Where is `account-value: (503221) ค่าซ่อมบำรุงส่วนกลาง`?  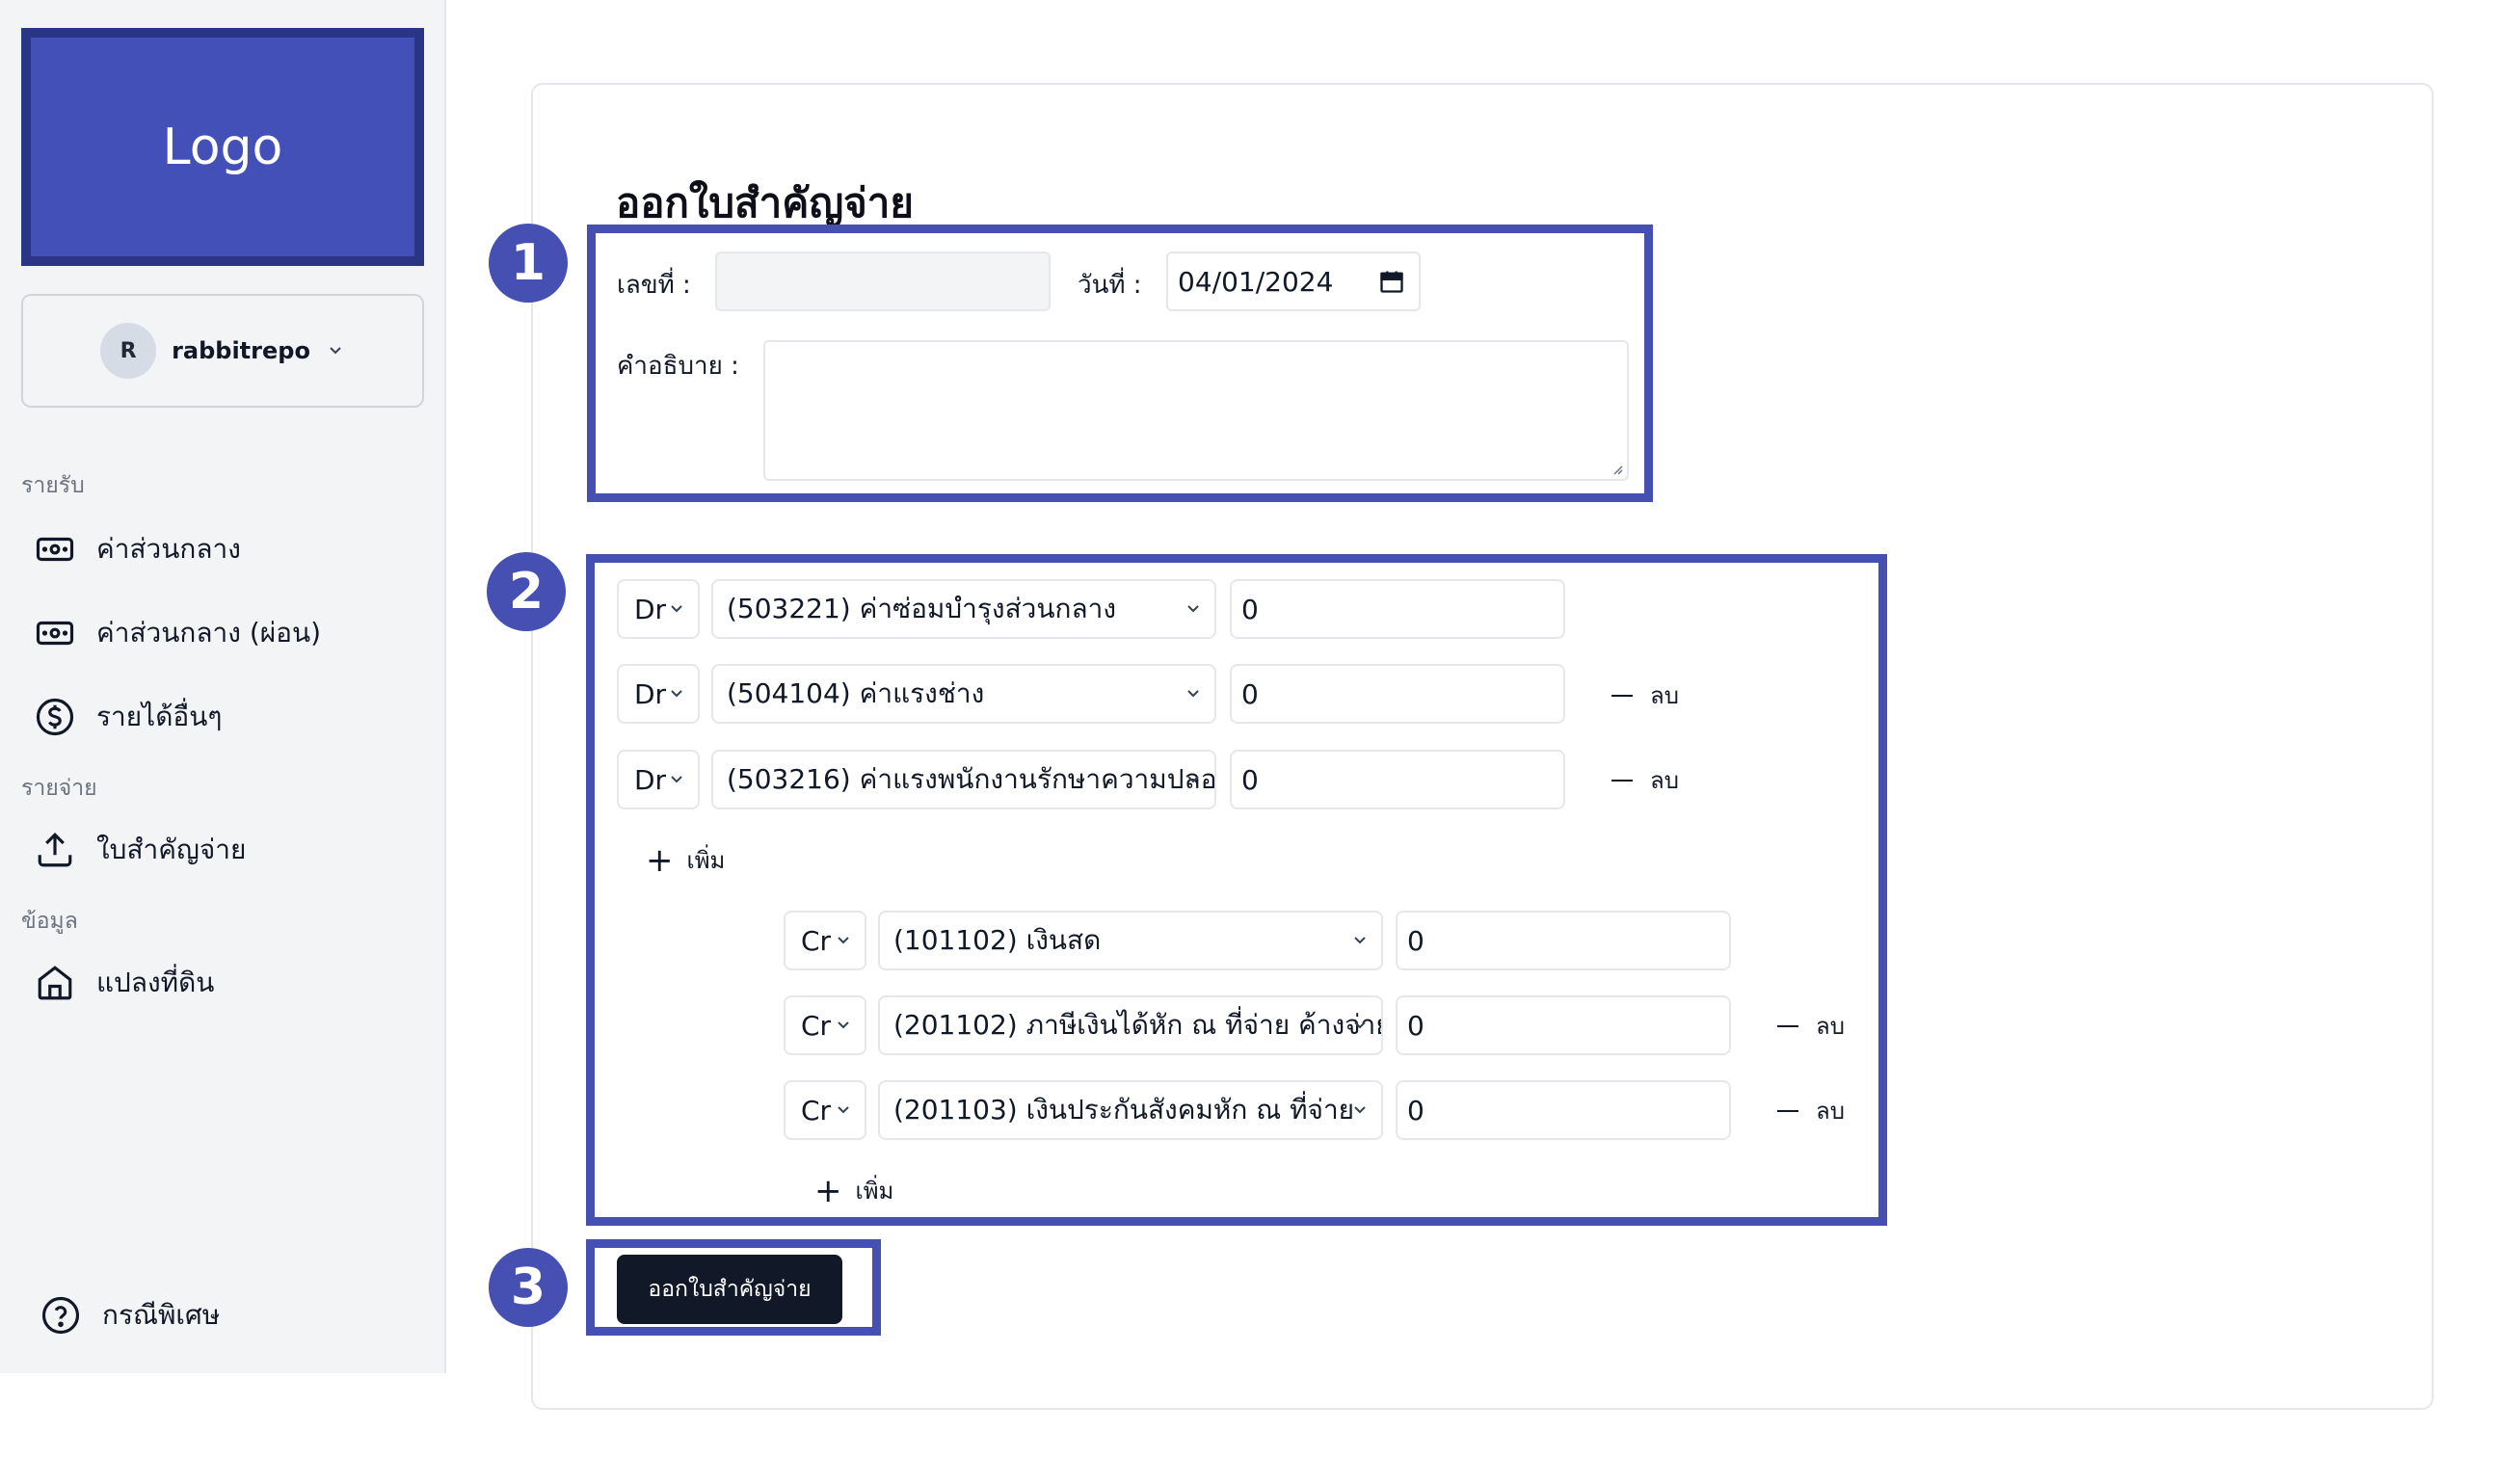
account-value: (503221) ค่าซ่อมบำรุงส่วนกลาง is located at coordinates (922, 608).